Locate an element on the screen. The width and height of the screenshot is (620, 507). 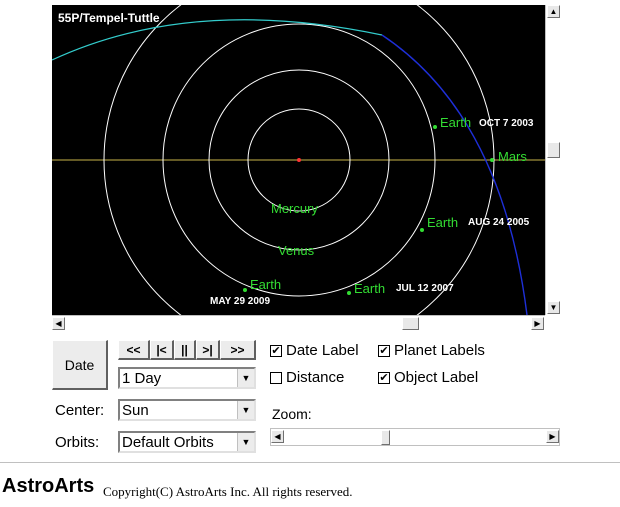
comet-orbit-inner is located at coordinates (454, 174).